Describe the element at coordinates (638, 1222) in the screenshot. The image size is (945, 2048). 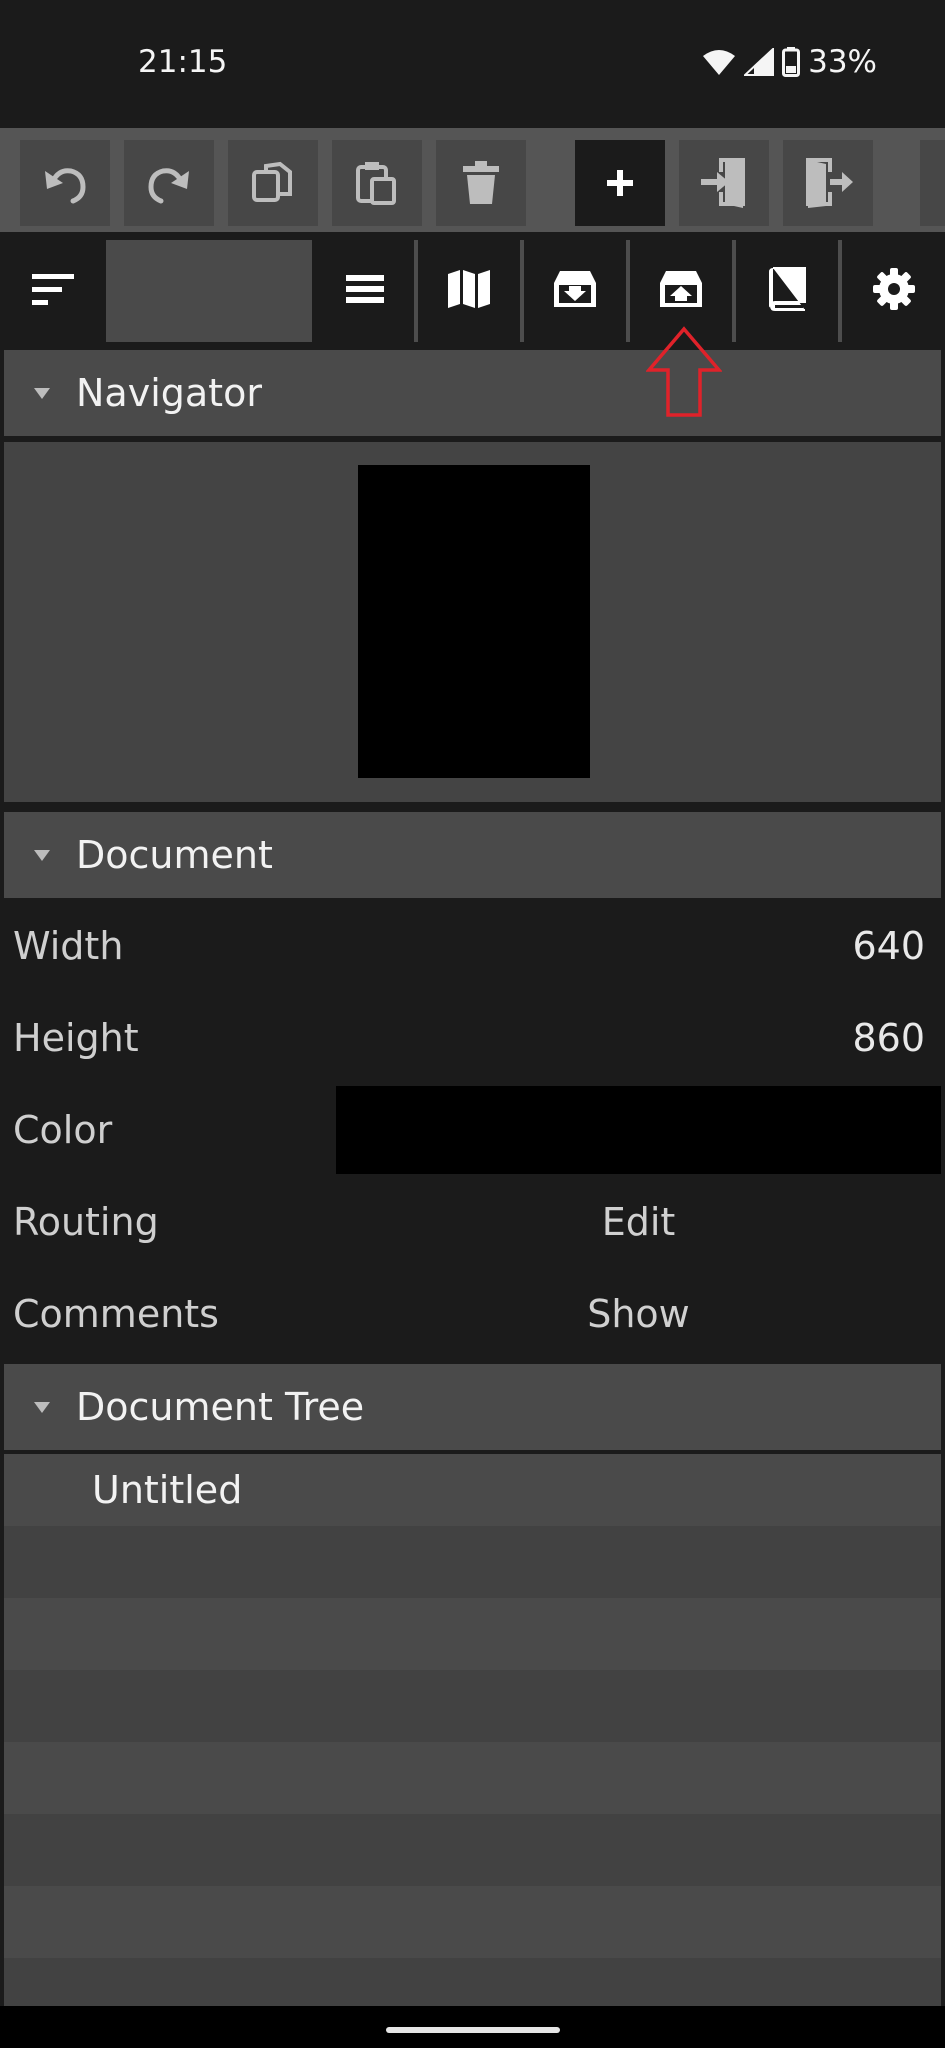
I see `routing-edit-button: Edit` at that location.